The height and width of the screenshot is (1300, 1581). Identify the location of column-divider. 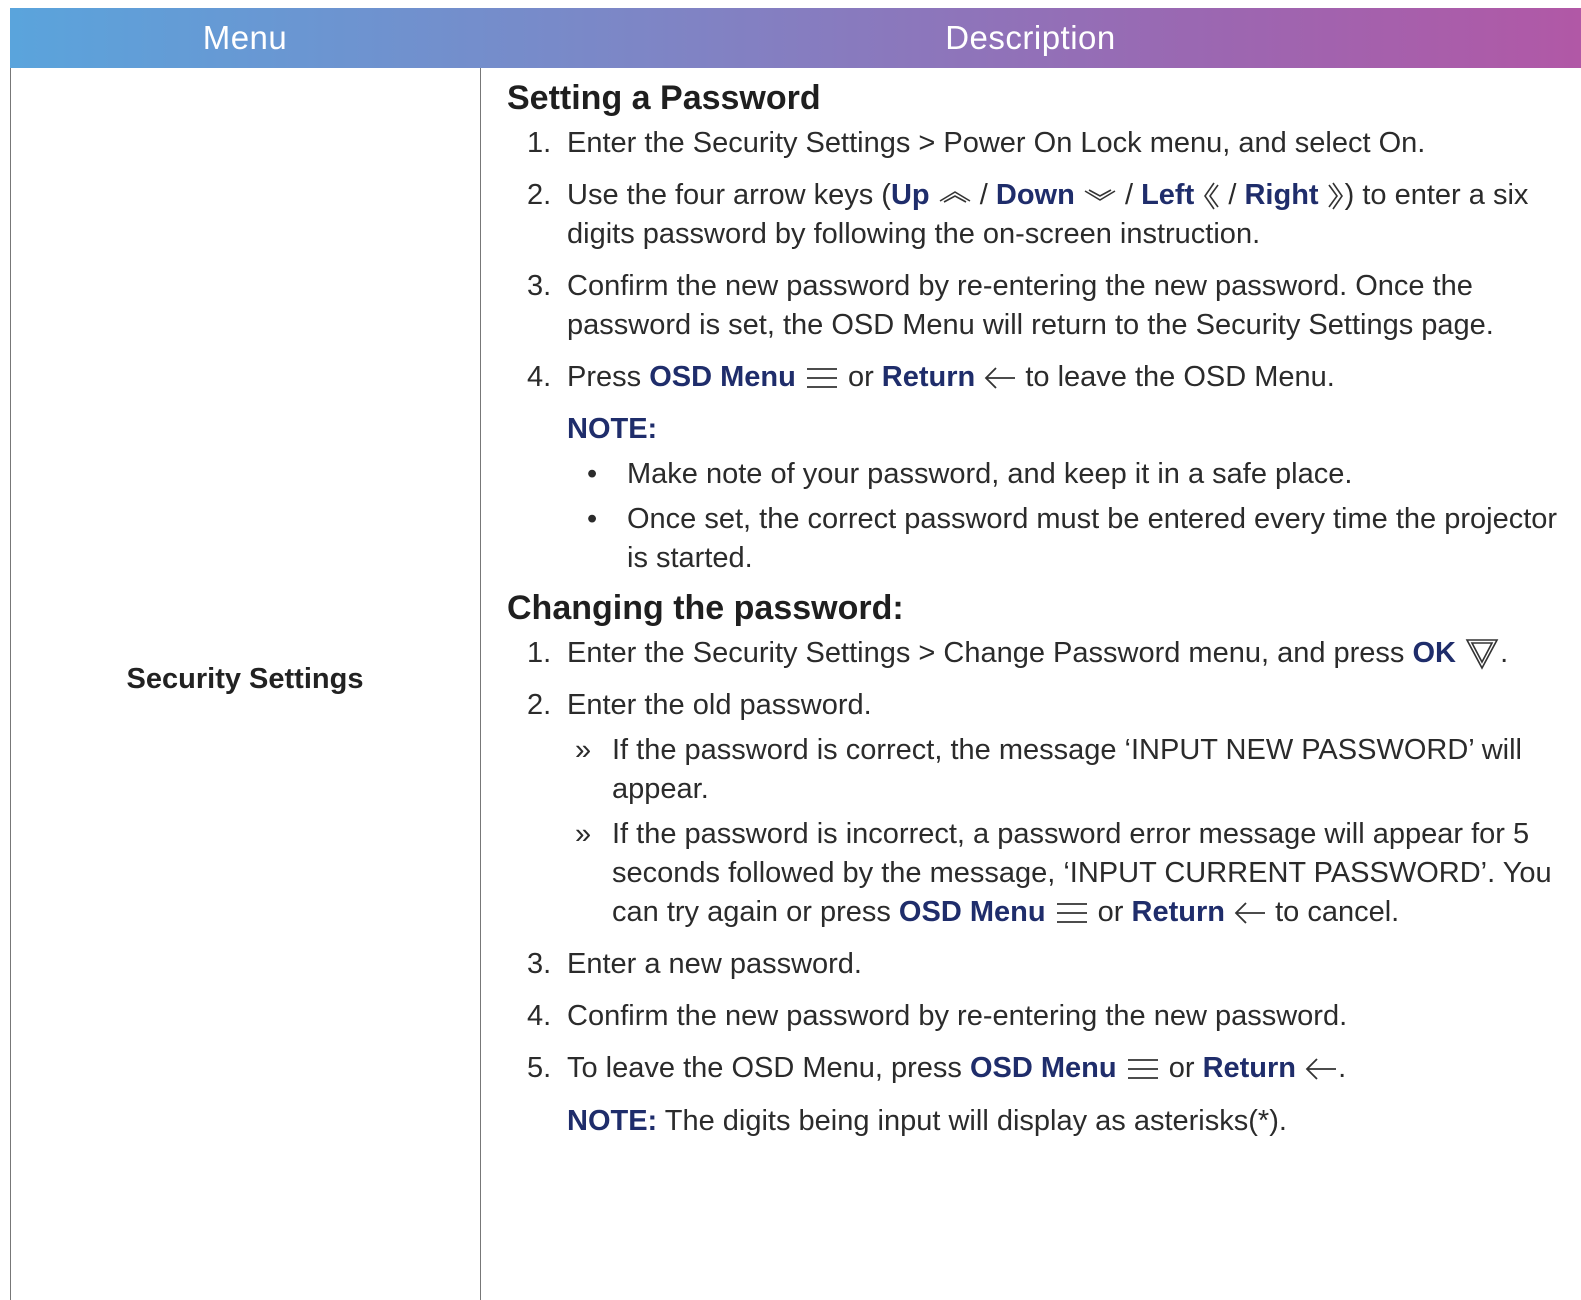
(480, 684).